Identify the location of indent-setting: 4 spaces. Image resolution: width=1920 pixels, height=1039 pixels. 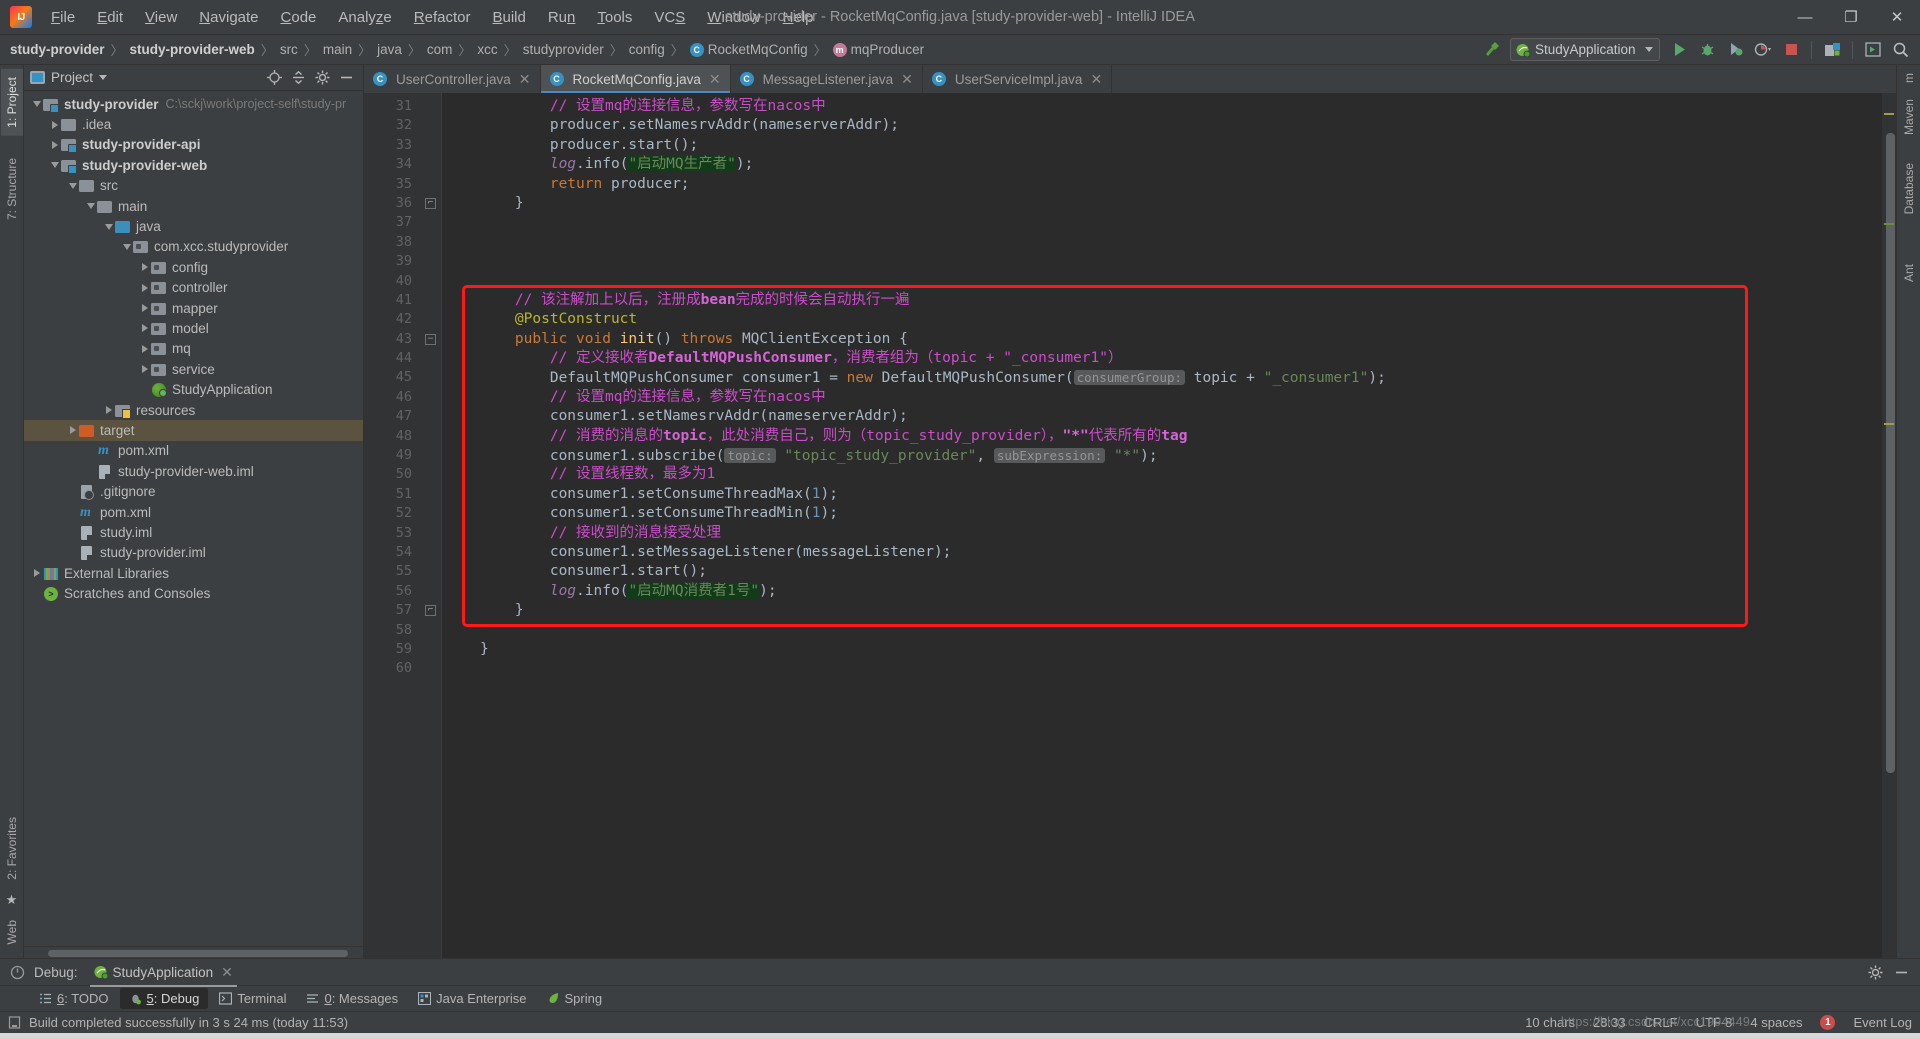
(1776, 1022).